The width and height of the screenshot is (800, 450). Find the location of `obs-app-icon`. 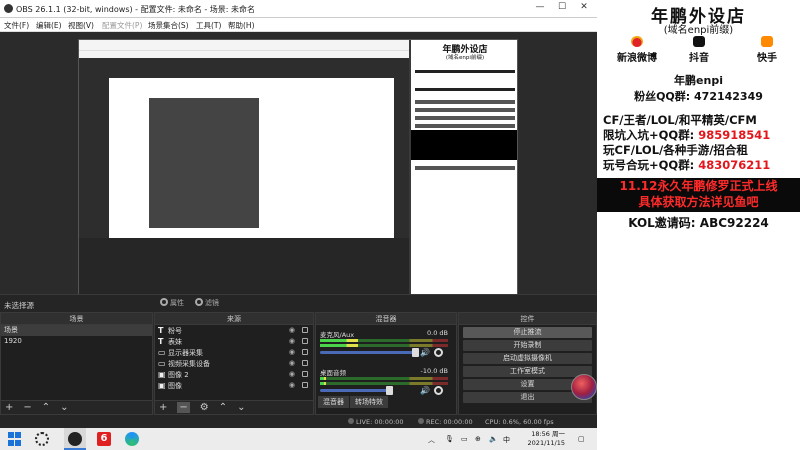

obs-app-icon is located at coordinates (75, 439).